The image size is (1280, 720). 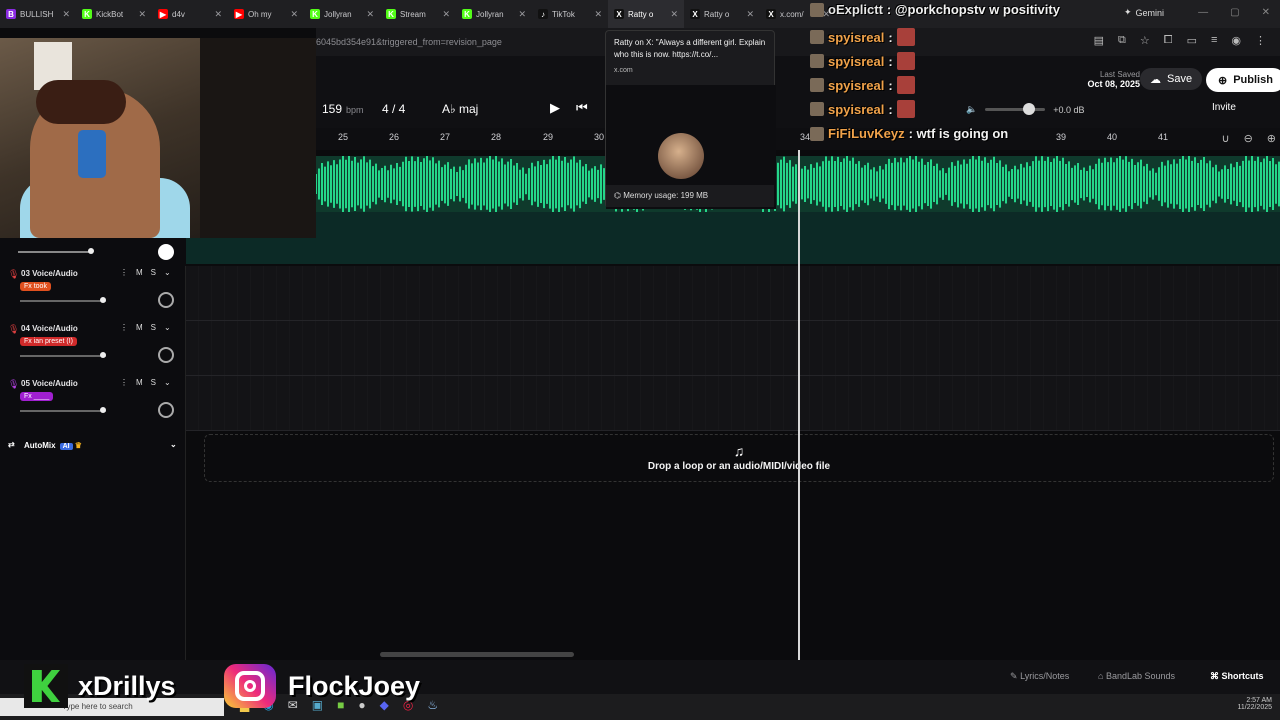 I want to click on track-name: 03 Voice/Audio, so click(x=49, y=273).